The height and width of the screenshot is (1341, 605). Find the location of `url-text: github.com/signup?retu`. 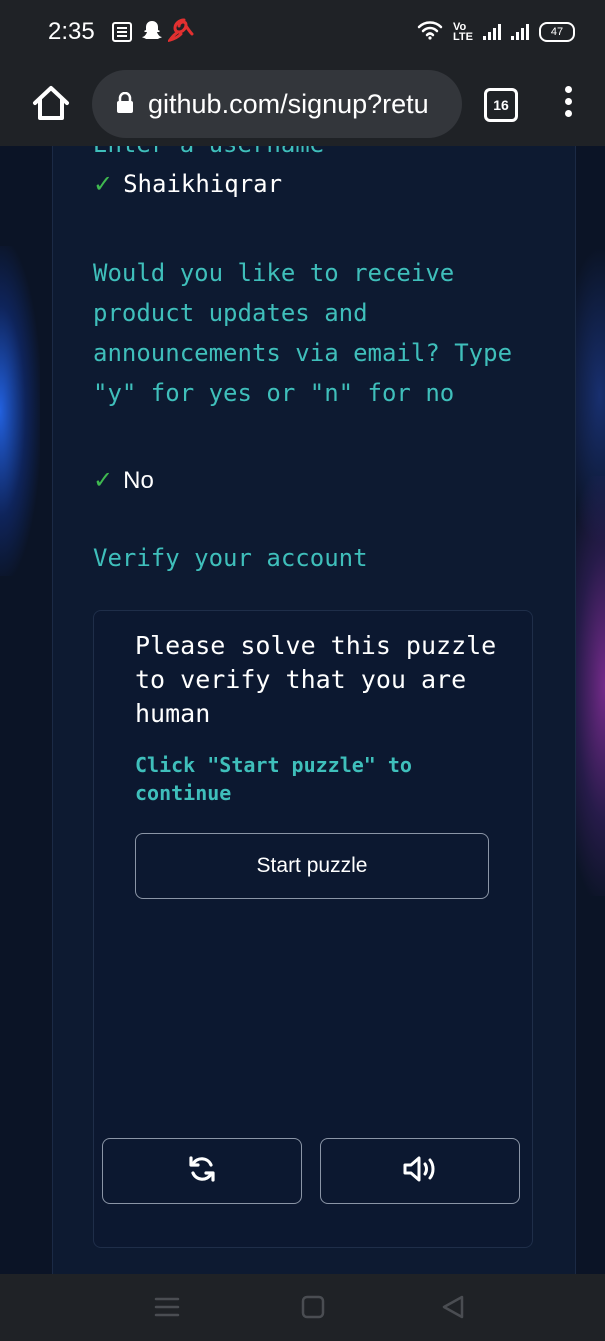

url-text: github.com/signup?retu is located at coordinates (288, 104).